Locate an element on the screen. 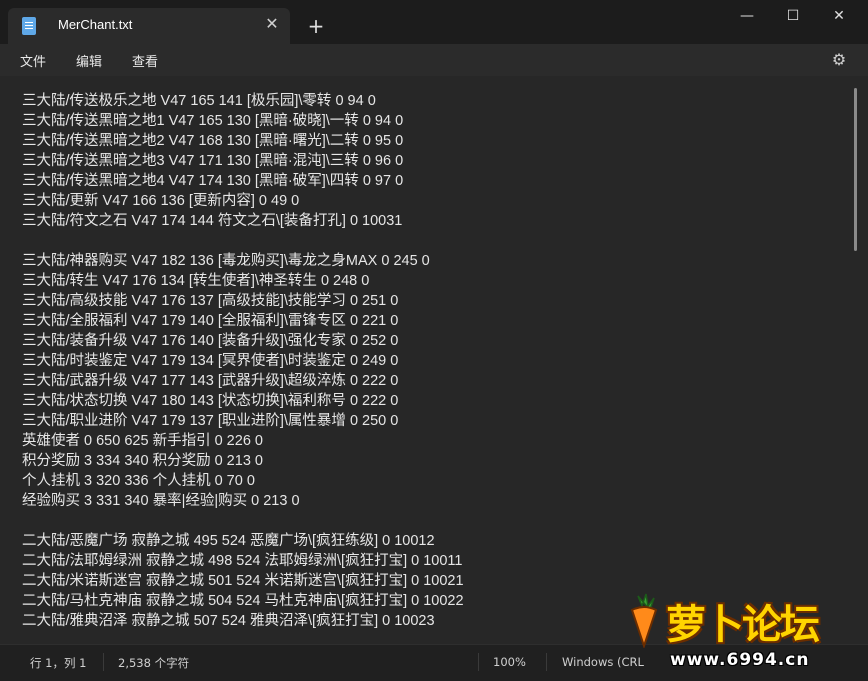 The width and height of the screenshot is (868, 681). close-tab-icon: ✕ is located at coordinates (272, 24).